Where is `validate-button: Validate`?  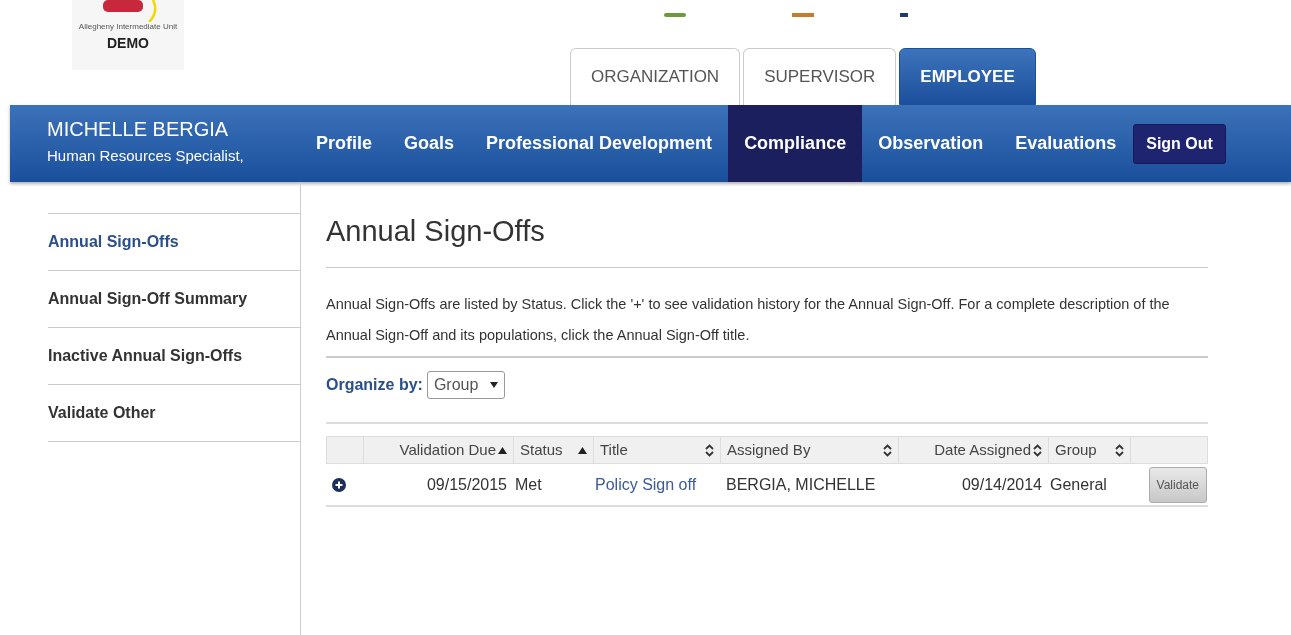 validate-button: Validate is located at coordinates (1177, 484).